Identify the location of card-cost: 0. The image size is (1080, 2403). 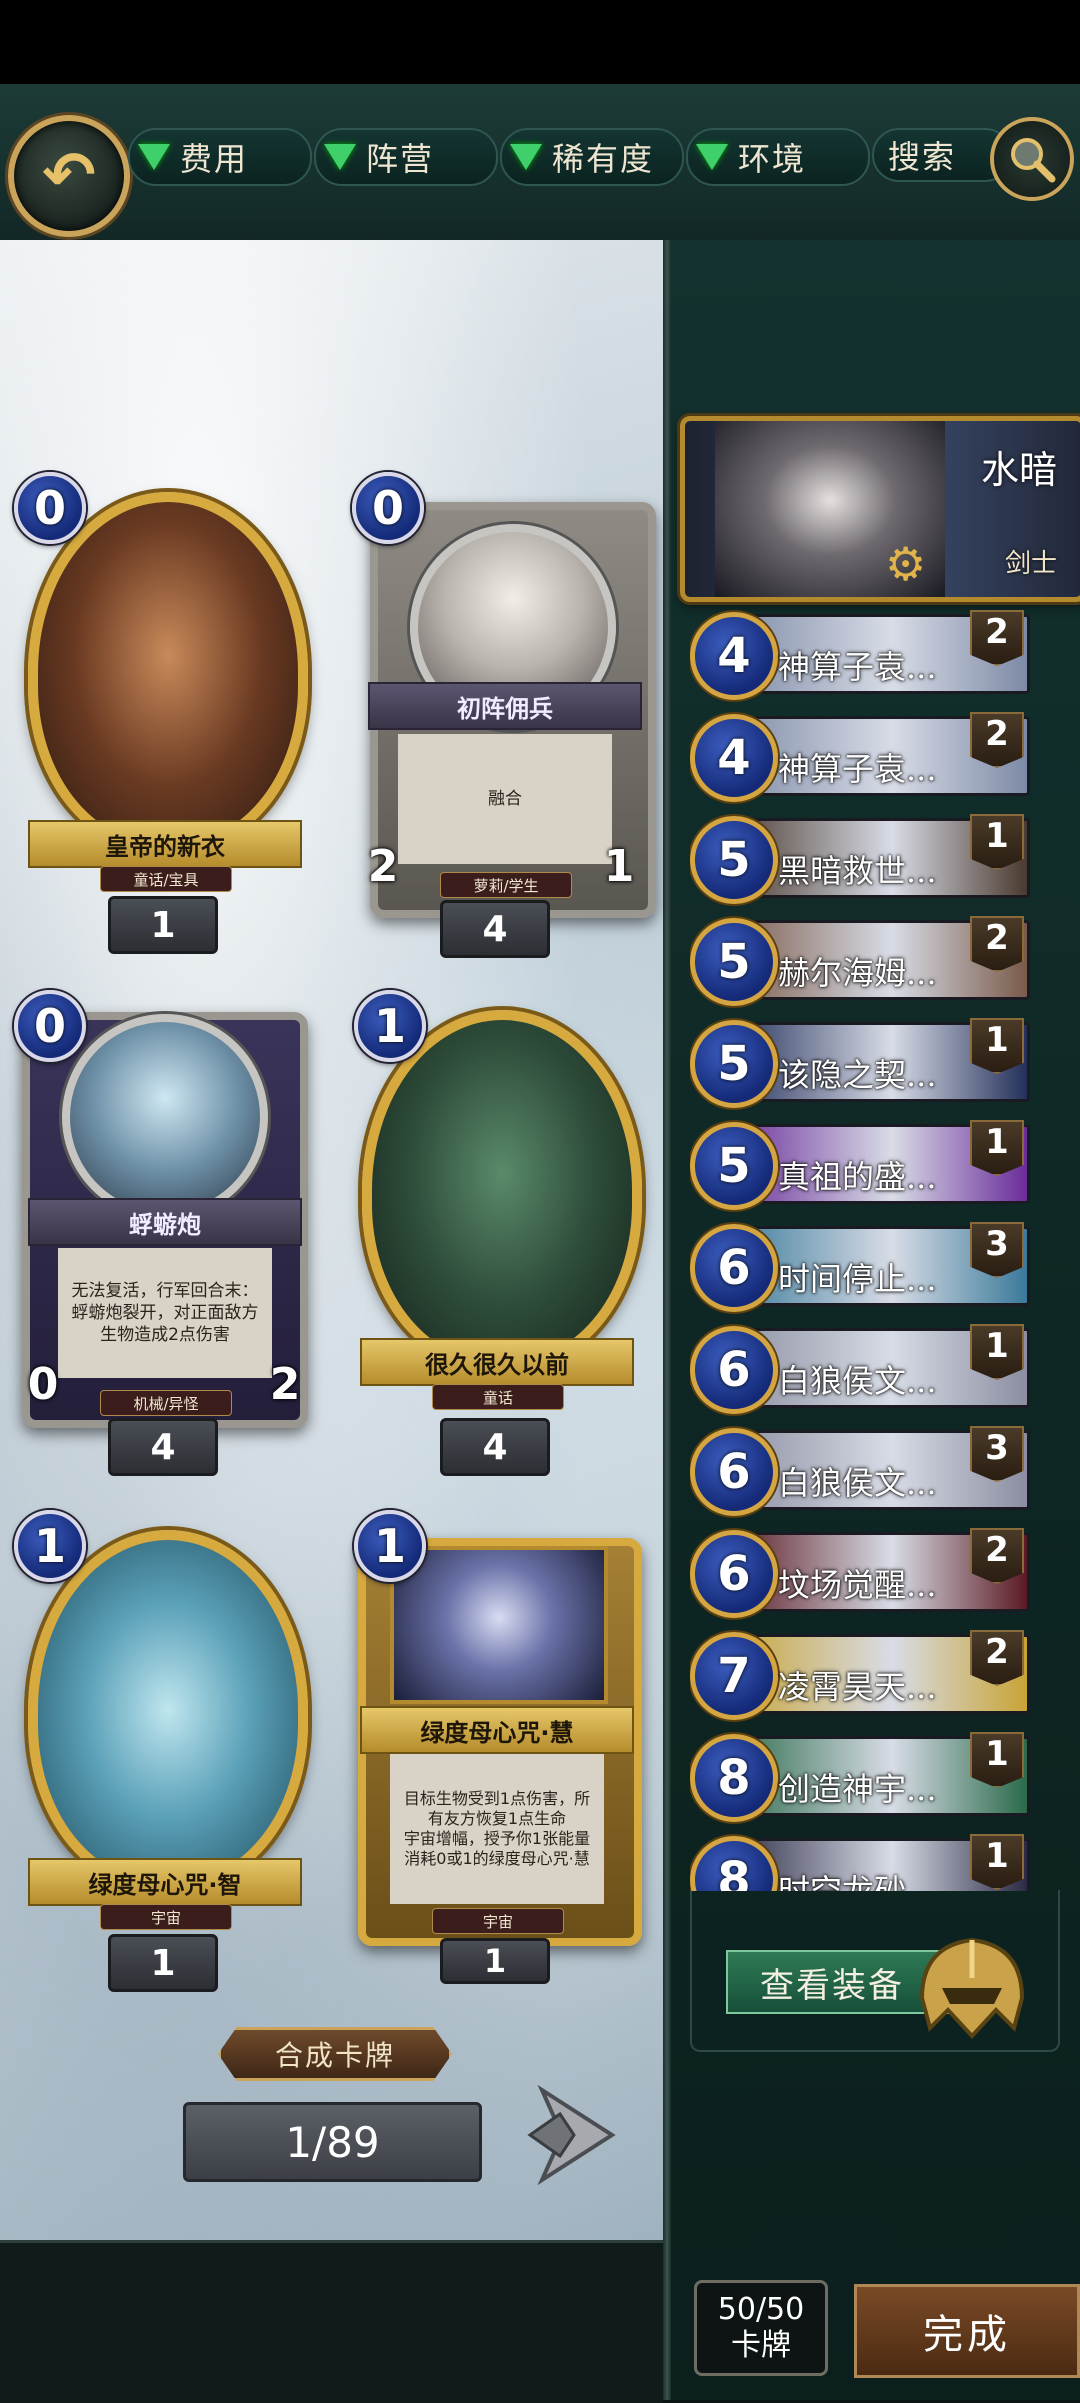
(50, 1026).